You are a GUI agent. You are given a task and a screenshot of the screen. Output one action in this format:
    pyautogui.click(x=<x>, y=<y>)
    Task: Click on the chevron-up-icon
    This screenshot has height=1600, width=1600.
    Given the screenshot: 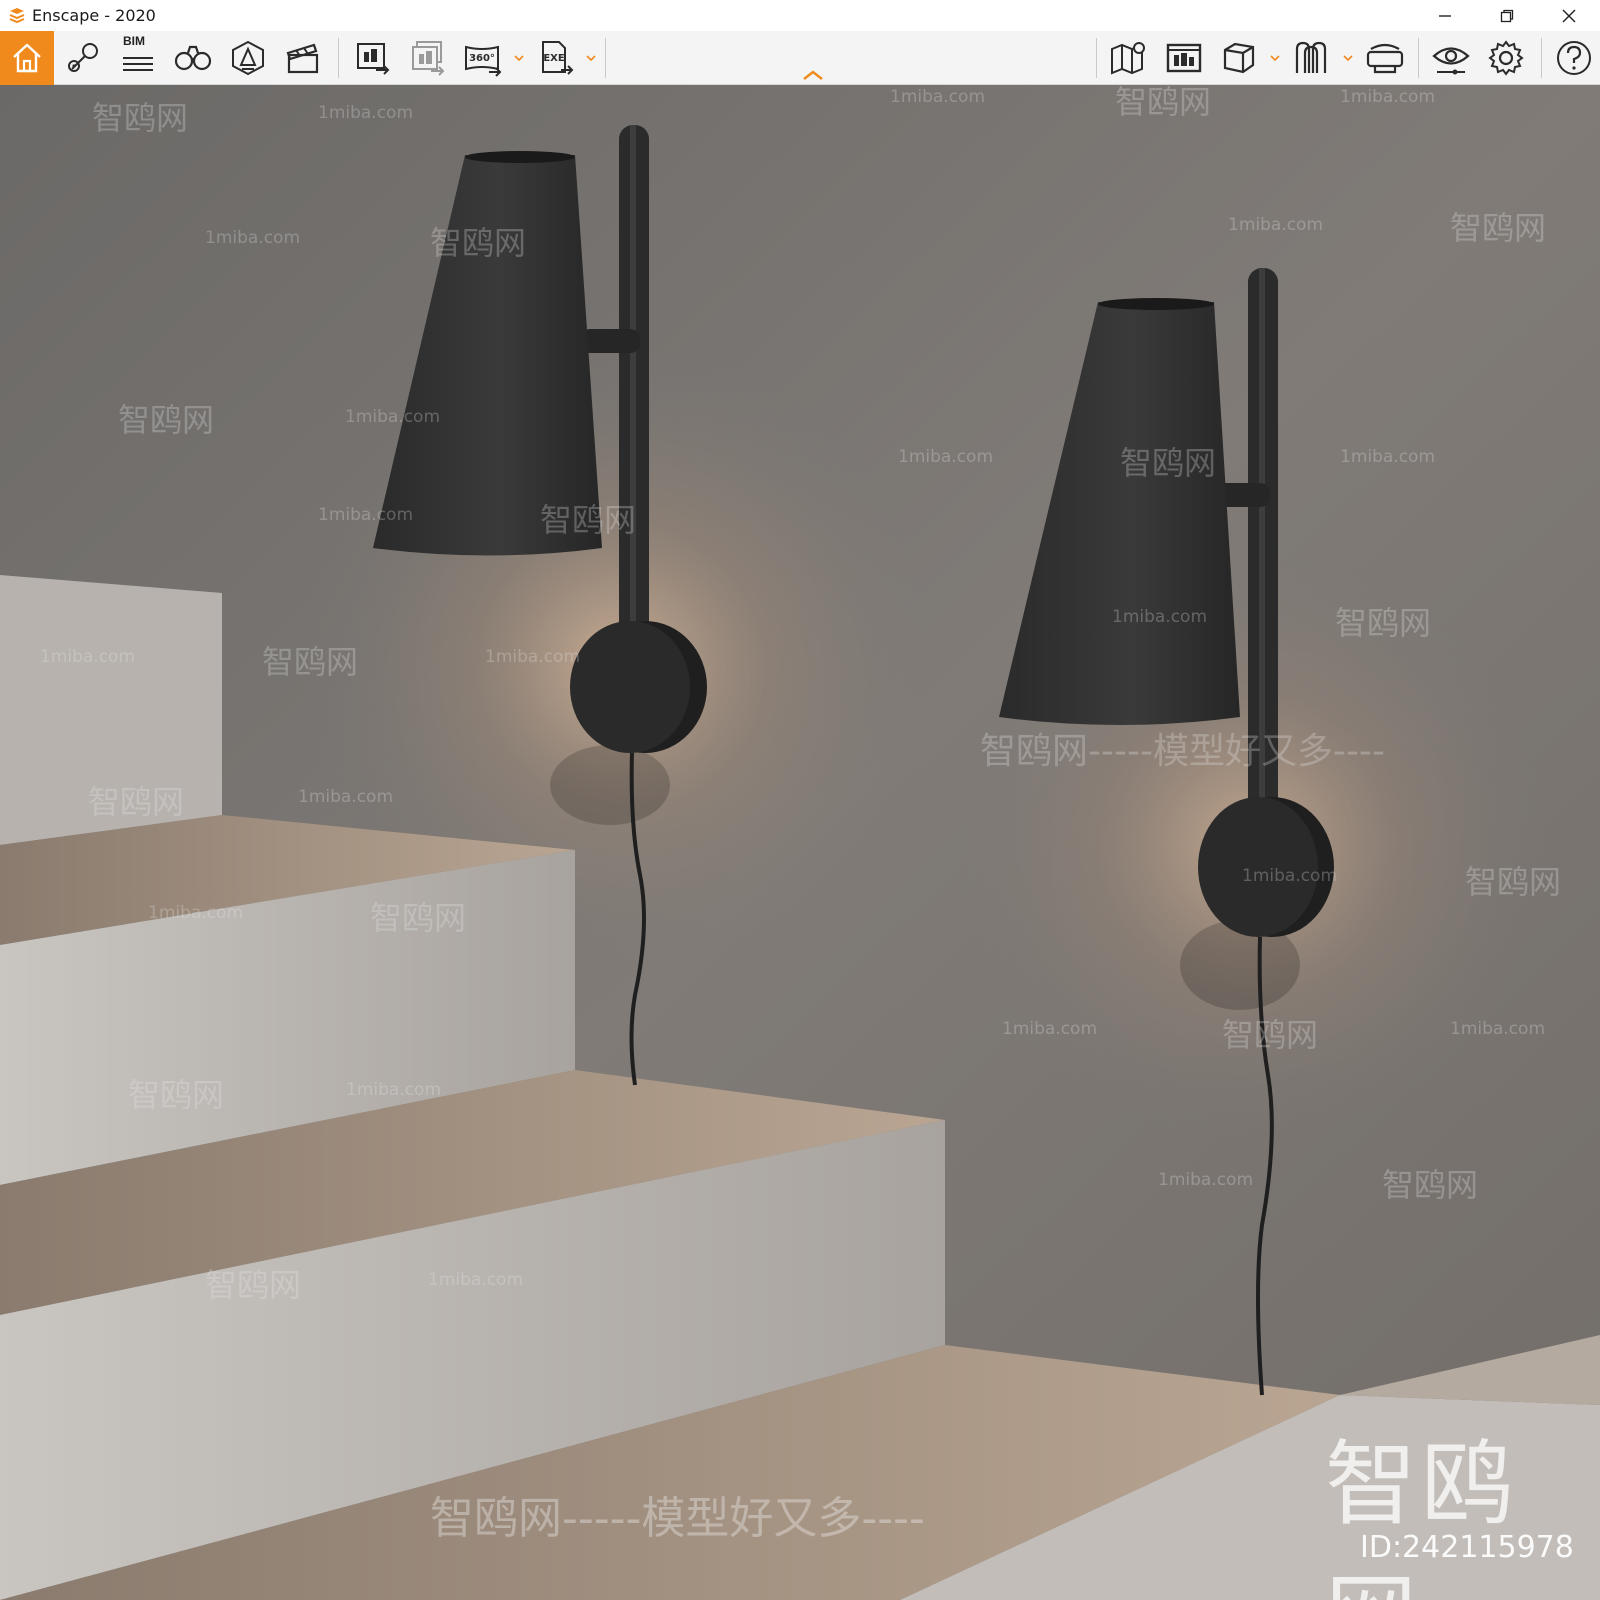 What is the action you would take?
    pyautogui.click(x=813, y=75)
    